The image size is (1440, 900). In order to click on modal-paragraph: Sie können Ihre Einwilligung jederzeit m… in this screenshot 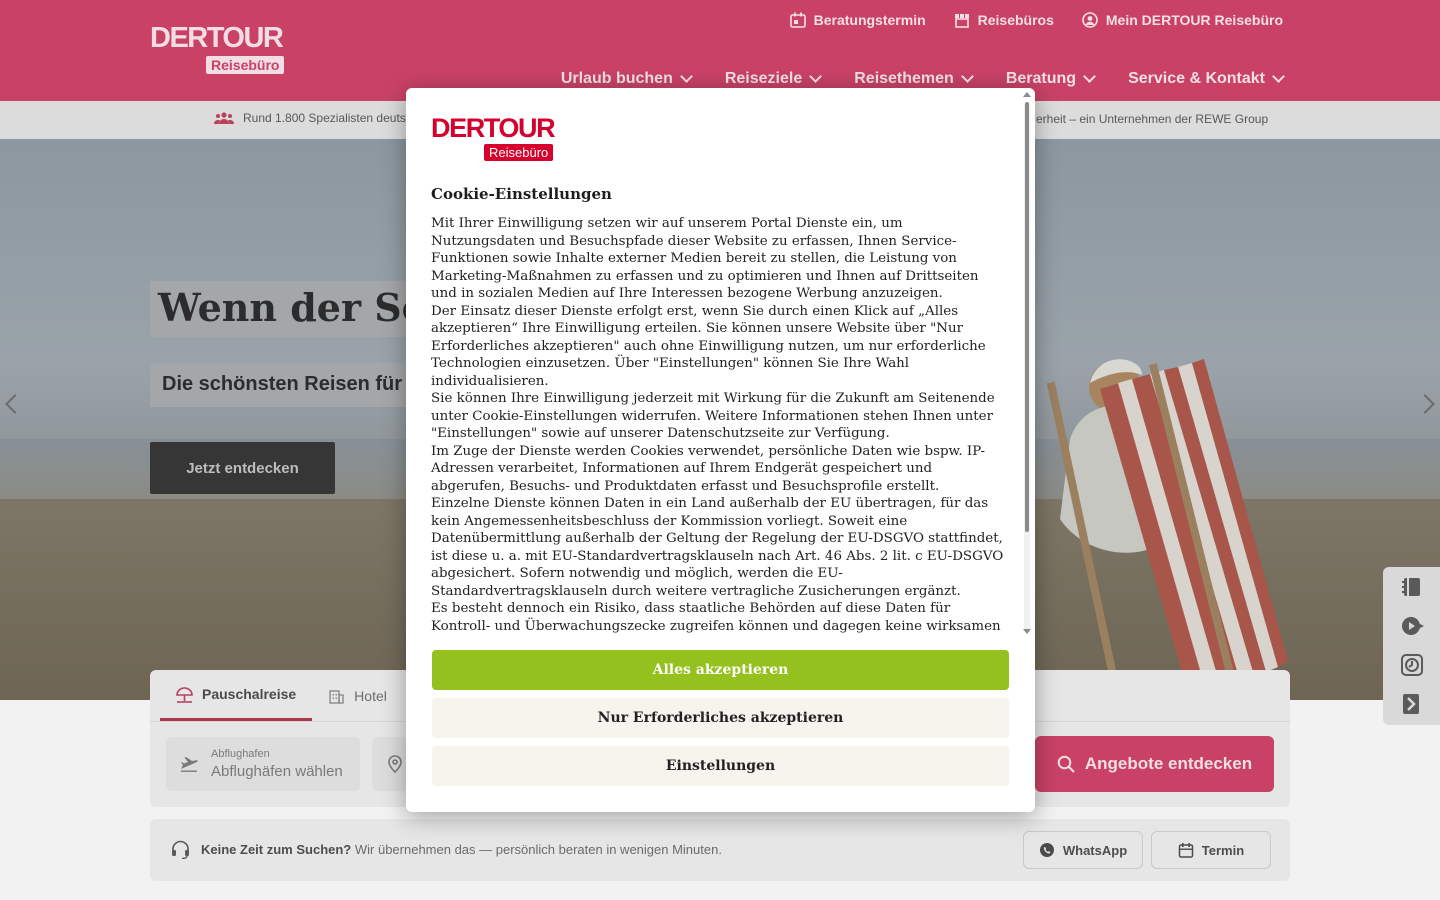, I will do `click(713, 416)`.